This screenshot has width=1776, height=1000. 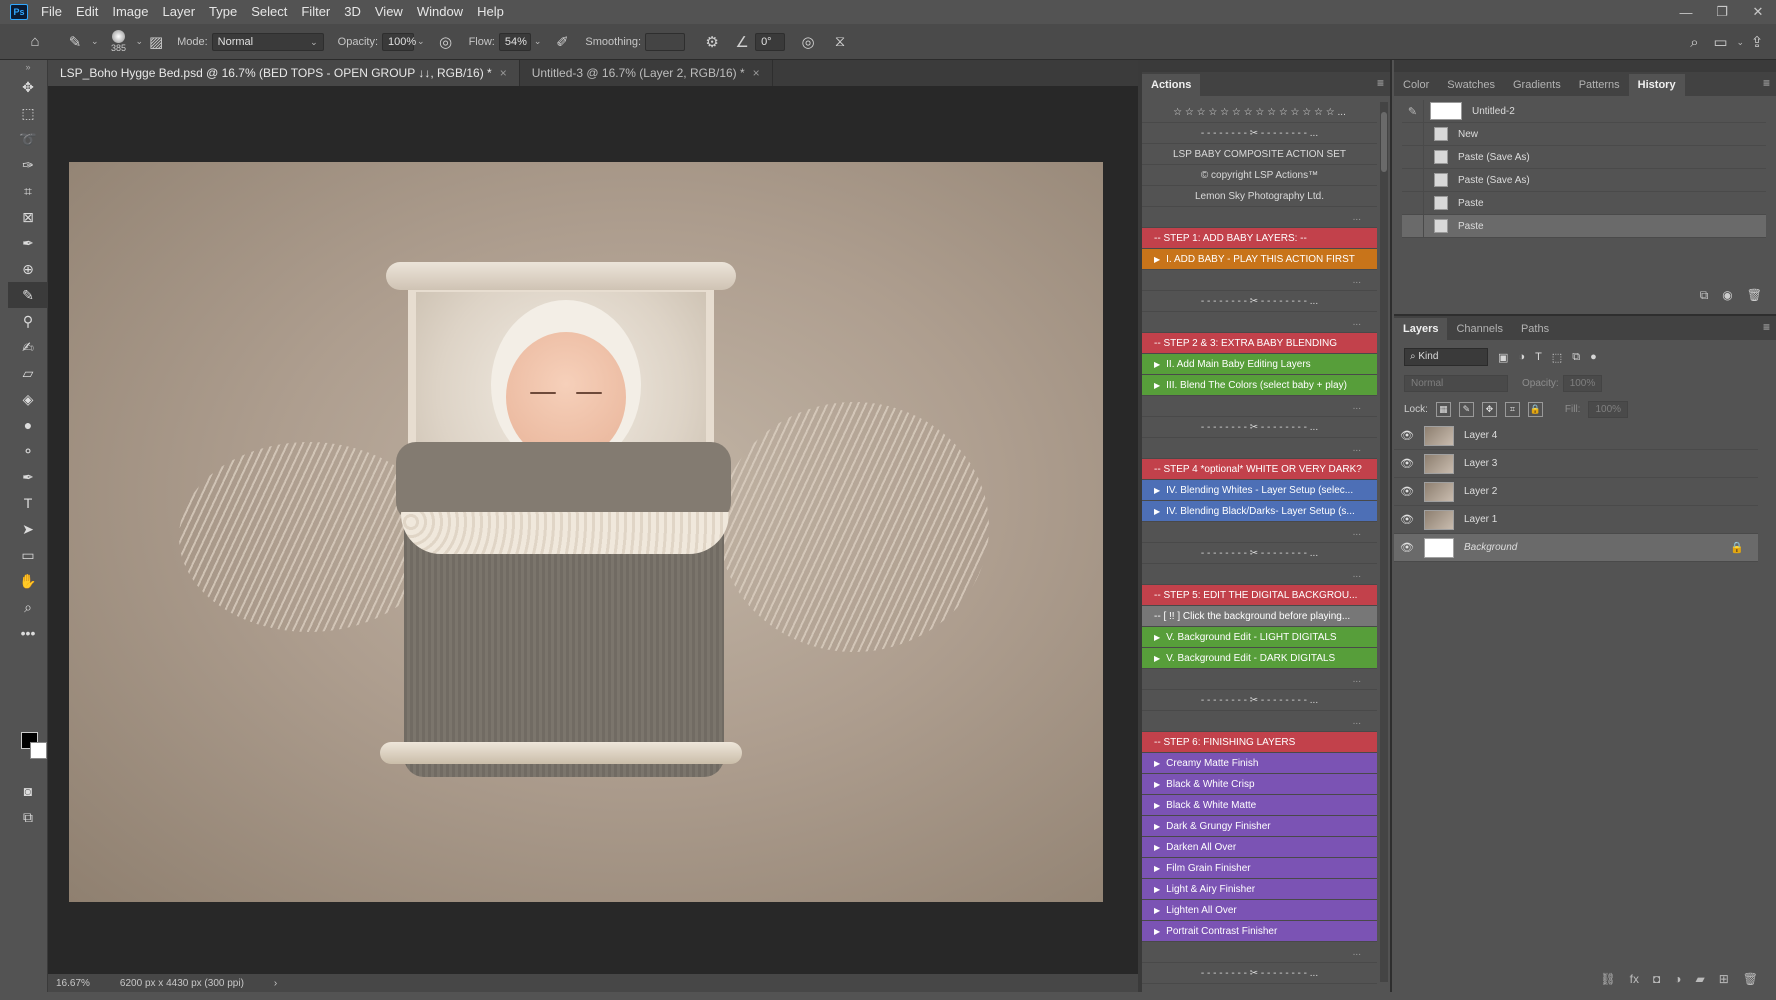 I want to click on lock-image-pixels-icon: ✎, so click(x=1466, y=409).